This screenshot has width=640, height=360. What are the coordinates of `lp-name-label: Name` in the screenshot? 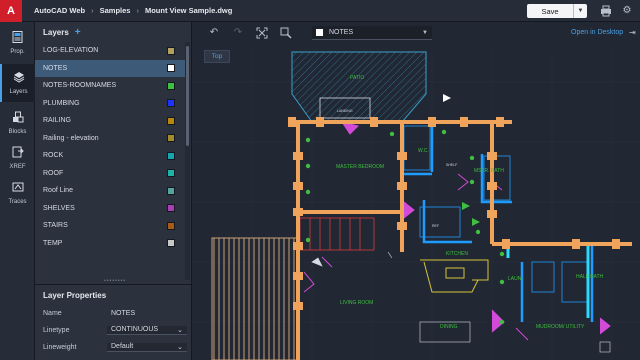 It's located at (52, 313).